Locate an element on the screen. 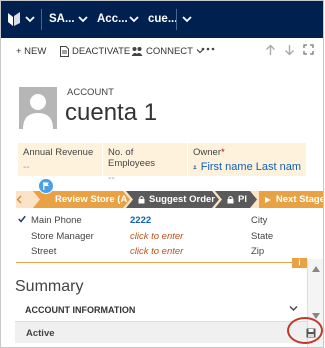 This screenshot has width=325, height=348. new-button: + NEW is located at coordinates (31, 51).